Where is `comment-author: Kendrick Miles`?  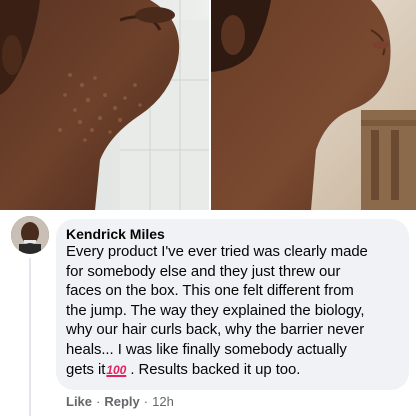 comment-author: Kendrick Miles is located at coordinates (231, 234).